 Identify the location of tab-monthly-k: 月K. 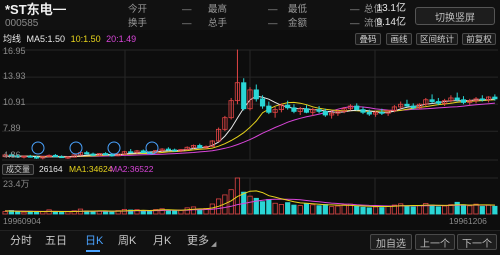
(162, 241).